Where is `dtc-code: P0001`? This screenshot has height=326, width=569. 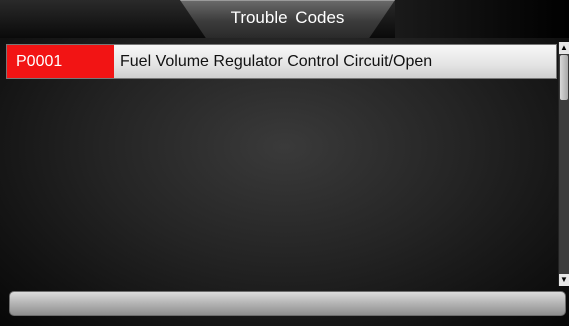
dtc-code: P0001 is located at coordinates (60, 61).